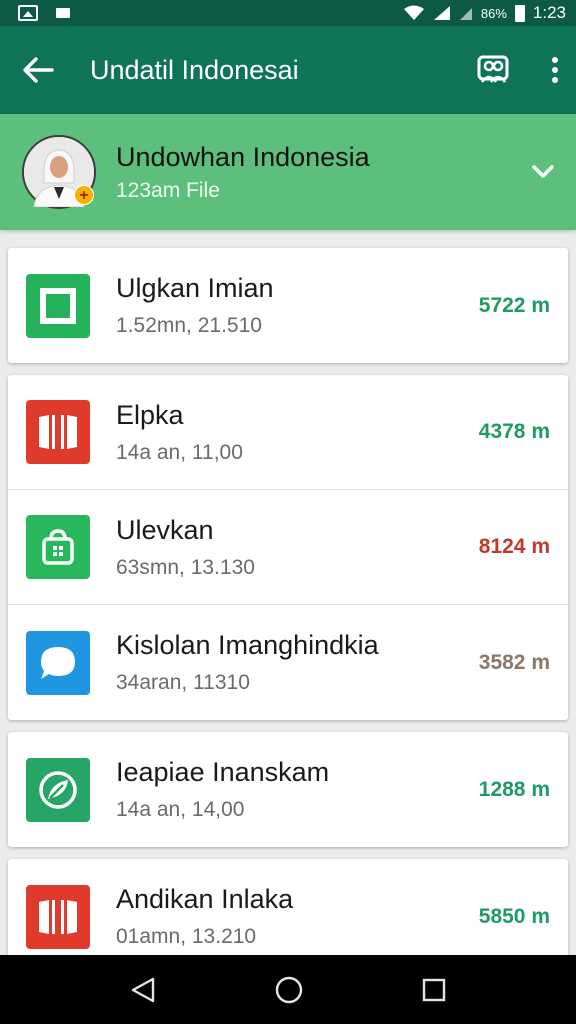 Image resolution: width=576 pixels, height=1024 pixels. I want to click on nav-recents-icon, so click(434, 990).